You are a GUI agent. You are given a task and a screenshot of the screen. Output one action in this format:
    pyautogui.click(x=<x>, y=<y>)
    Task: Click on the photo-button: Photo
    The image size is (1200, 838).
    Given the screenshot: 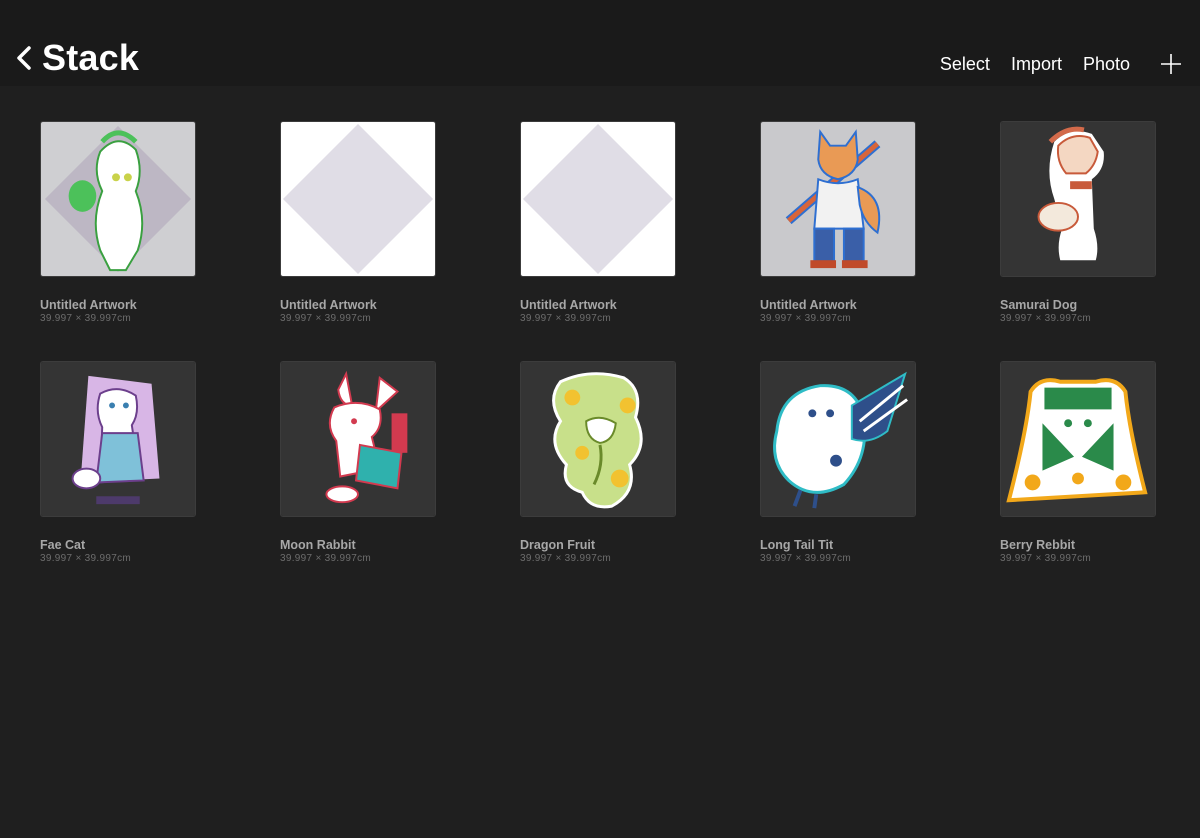 What is the action you would take?
    pyautogui.click(x=1106, y=64)
    